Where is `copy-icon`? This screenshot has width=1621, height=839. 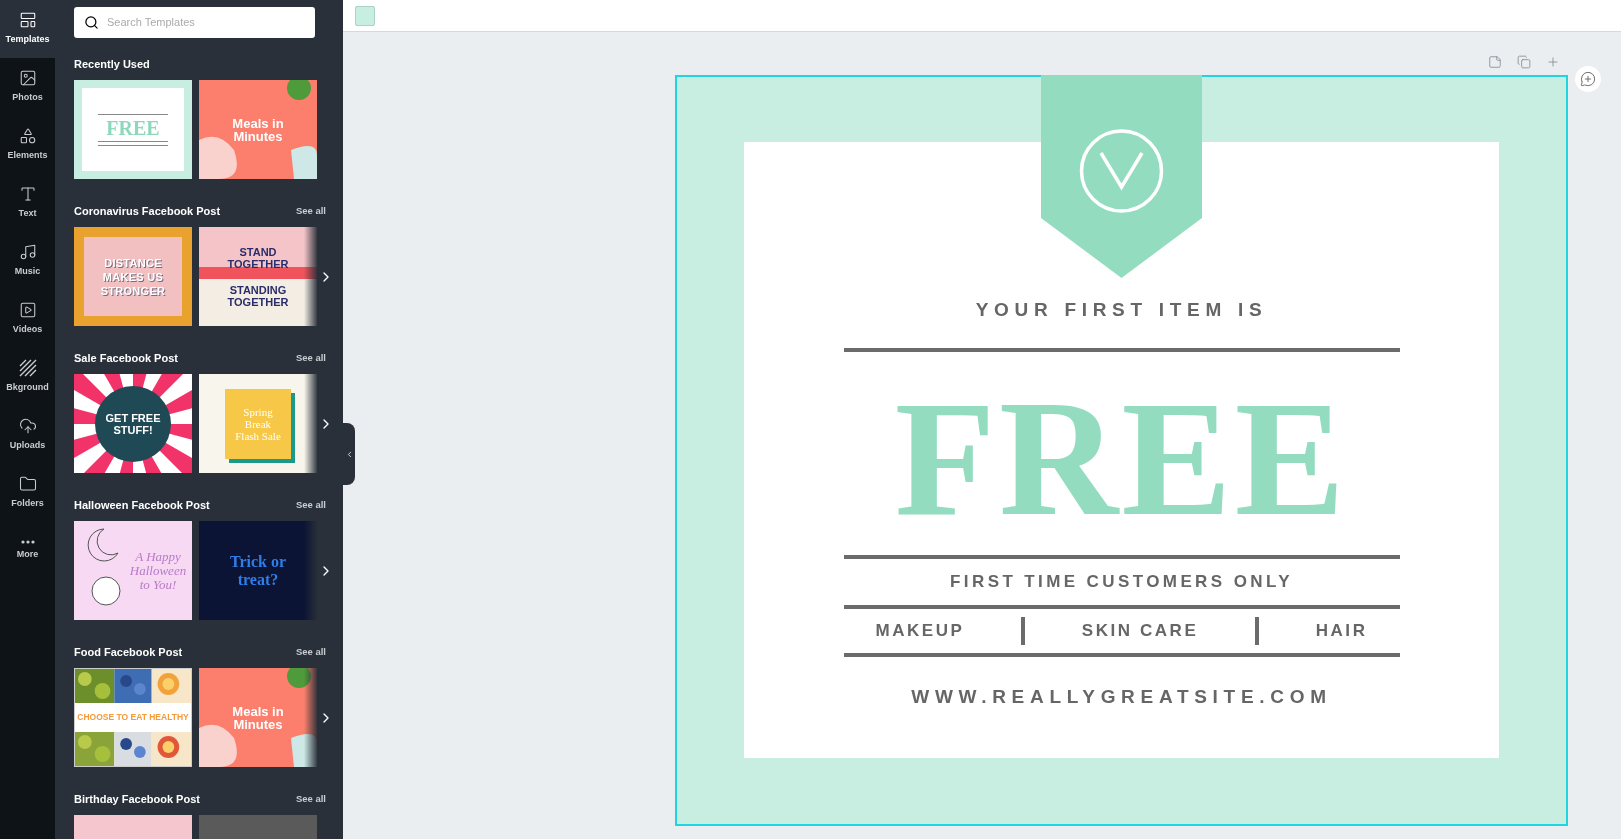
copy-icon is located at coordinates (1524, 62).